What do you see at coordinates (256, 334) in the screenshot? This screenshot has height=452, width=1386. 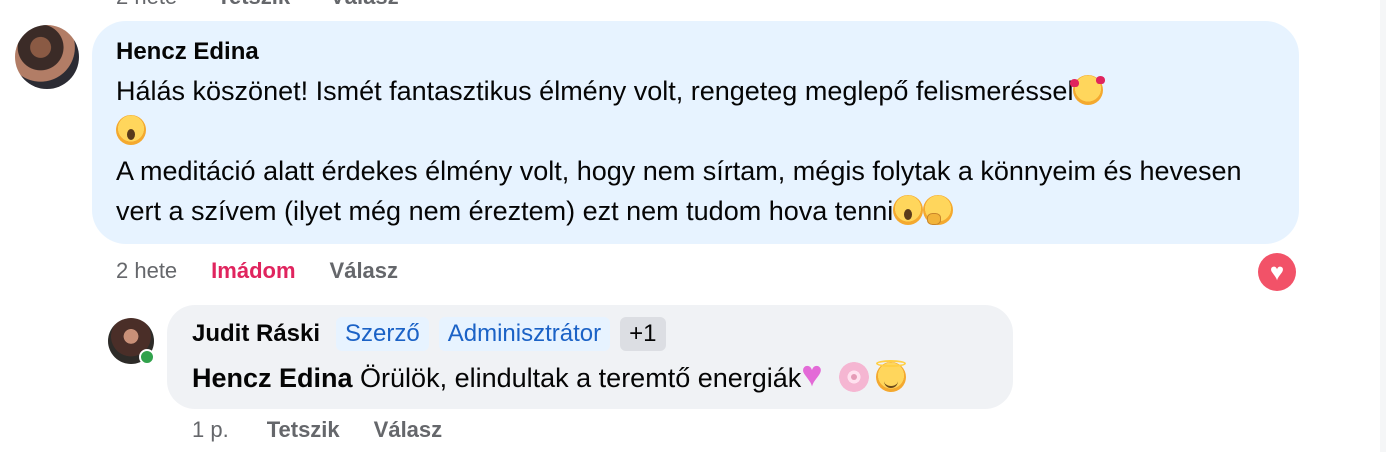 I see `reply-author: Judit Ráski` at bounding box center [256, 334].